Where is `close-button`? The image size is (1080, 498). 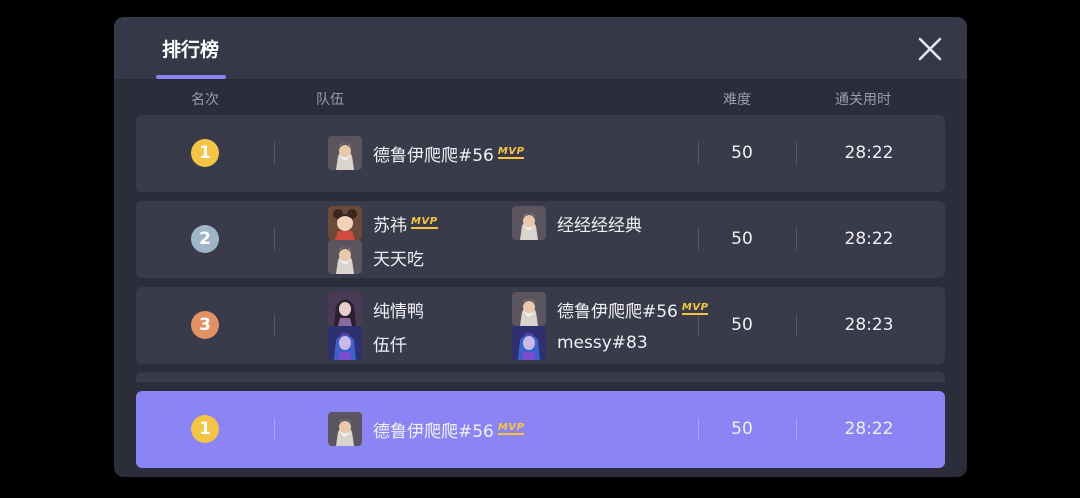
close-button is located at coordinates (930, 49).